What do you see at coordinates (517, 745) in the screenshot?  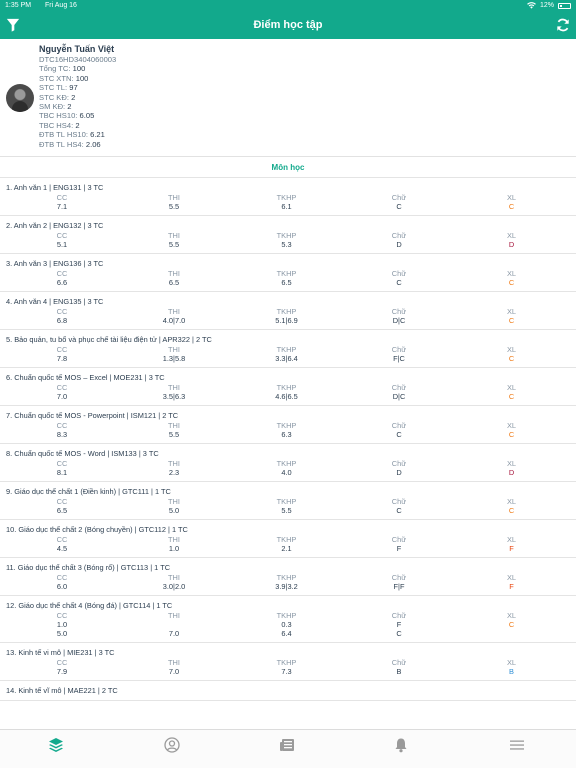 I see `menu-icon` at bounding box center [517, 745].